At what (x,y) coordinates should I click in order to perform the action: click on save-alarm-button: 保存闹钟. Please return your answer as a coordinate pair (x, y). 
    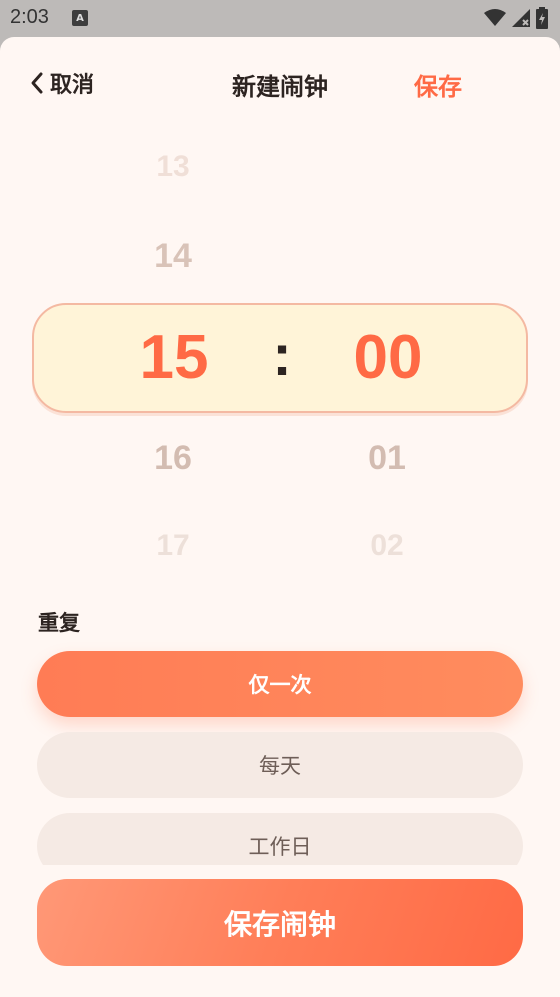
    Looking at the image, I should click on (280, 922).